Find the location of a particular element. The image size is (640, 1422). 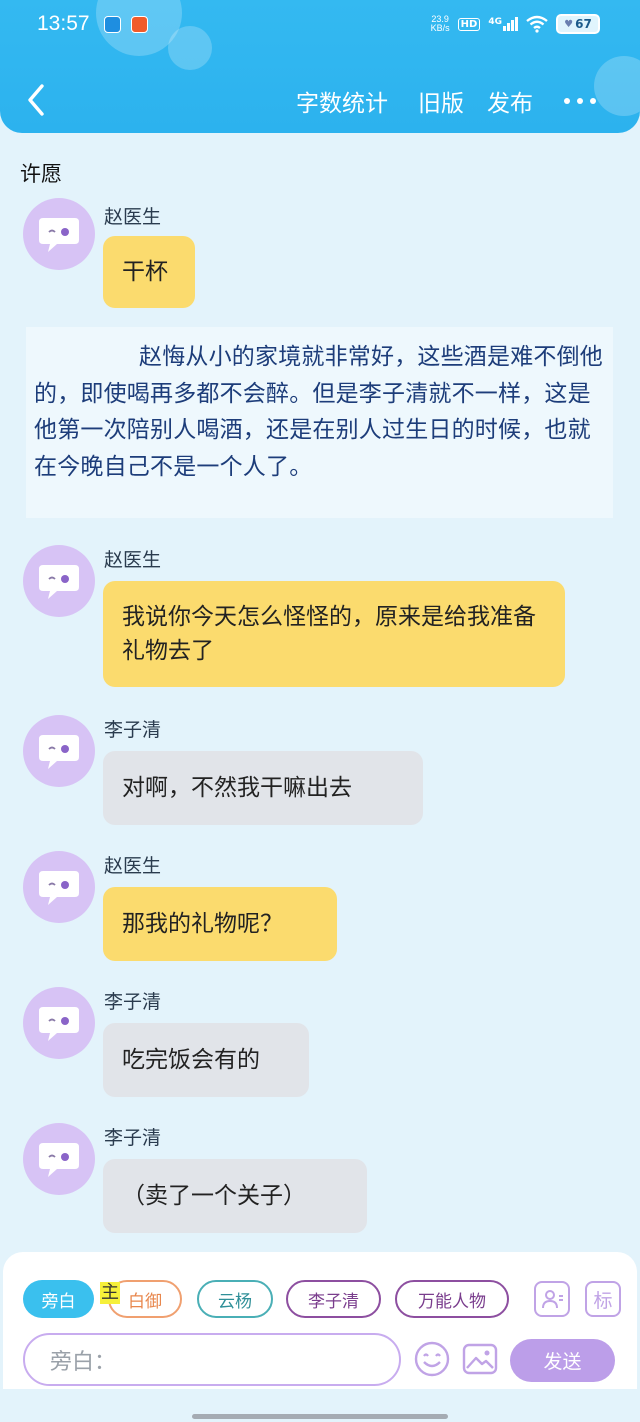

role-chip-narrator: 旁白 is located at coordinates (58, 1299).